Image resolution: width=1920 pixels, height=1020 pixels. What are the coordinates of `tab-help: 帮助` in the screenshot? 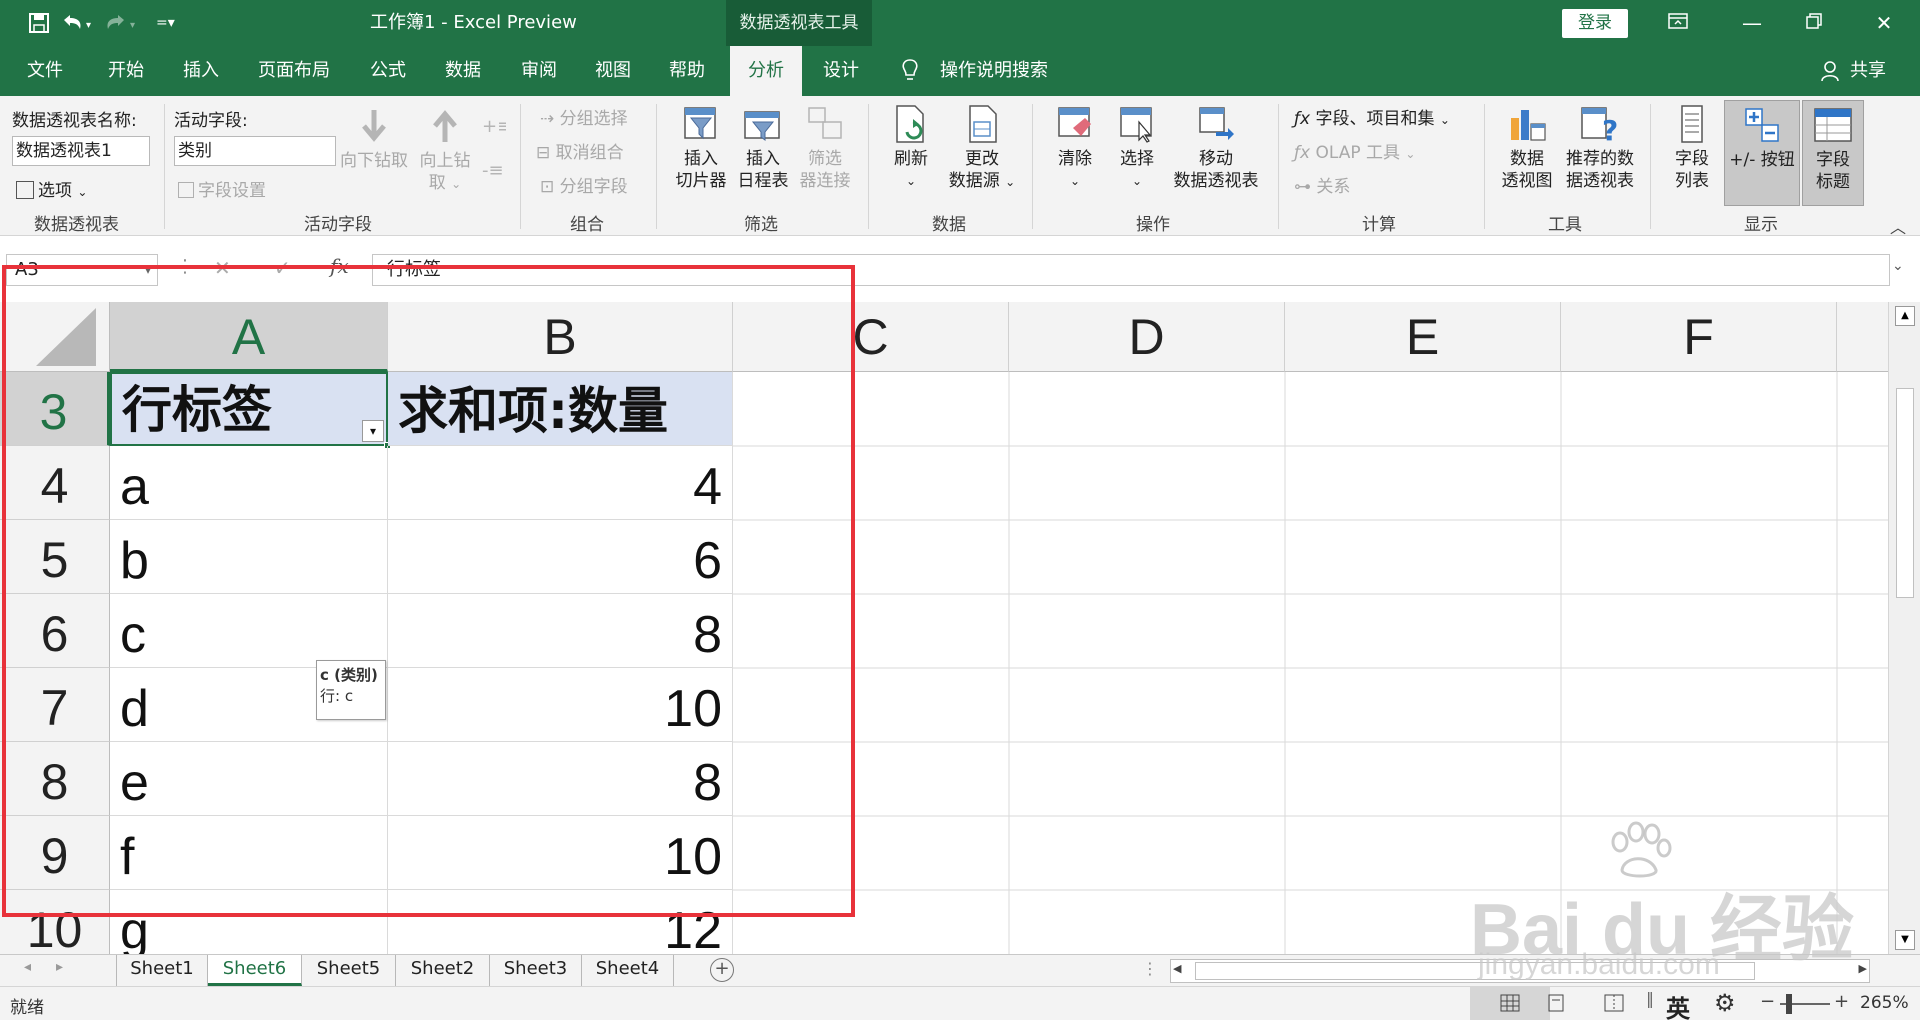 It's located at (687, 71).